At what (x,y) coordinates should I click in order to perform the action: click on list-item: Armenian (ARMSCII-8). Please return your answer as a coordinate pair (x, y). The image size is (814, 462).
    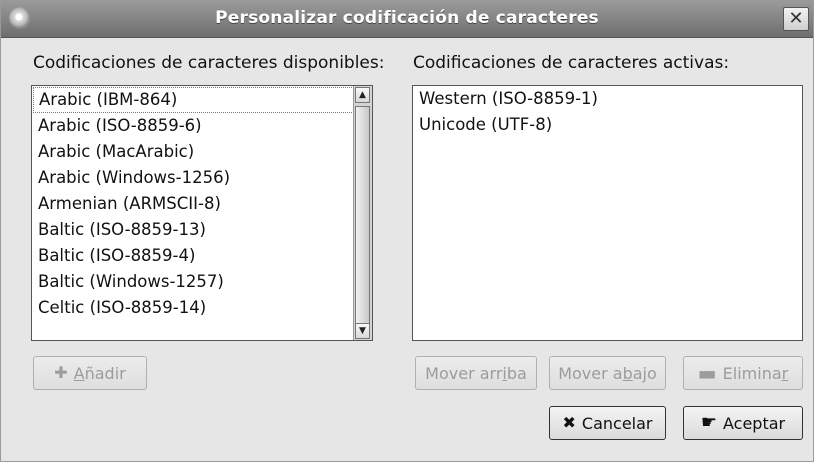
    Looking at the image, I should click on (202, 204).